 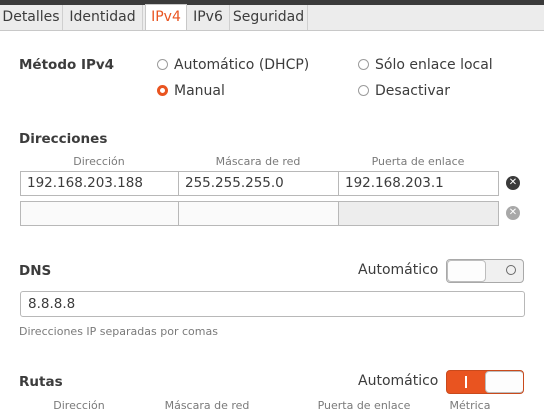 What do you see at coordinates (199, 91) in the screenshot?
I see `radio-manual-label: Manual` at bounding box center [199, 91].